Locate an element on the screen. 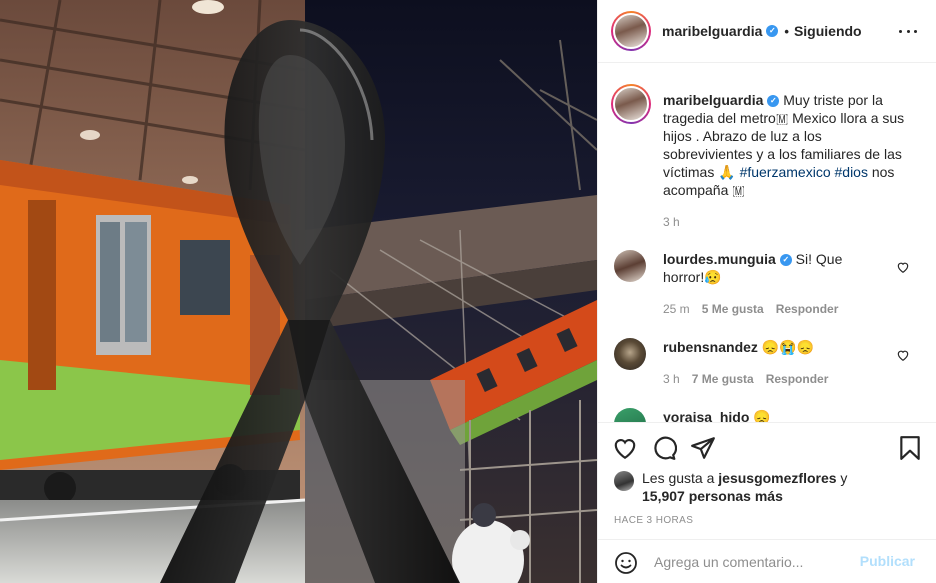  comment-time: 3 h is located at coordinates (671, 379).